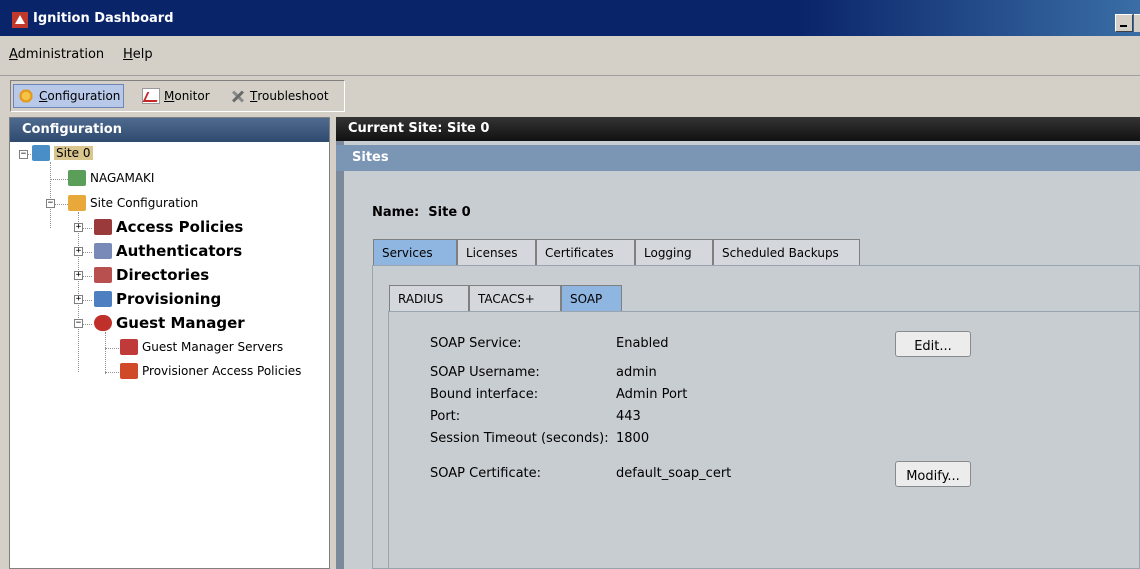  I want to click on panel-divider, so click(340, 343).